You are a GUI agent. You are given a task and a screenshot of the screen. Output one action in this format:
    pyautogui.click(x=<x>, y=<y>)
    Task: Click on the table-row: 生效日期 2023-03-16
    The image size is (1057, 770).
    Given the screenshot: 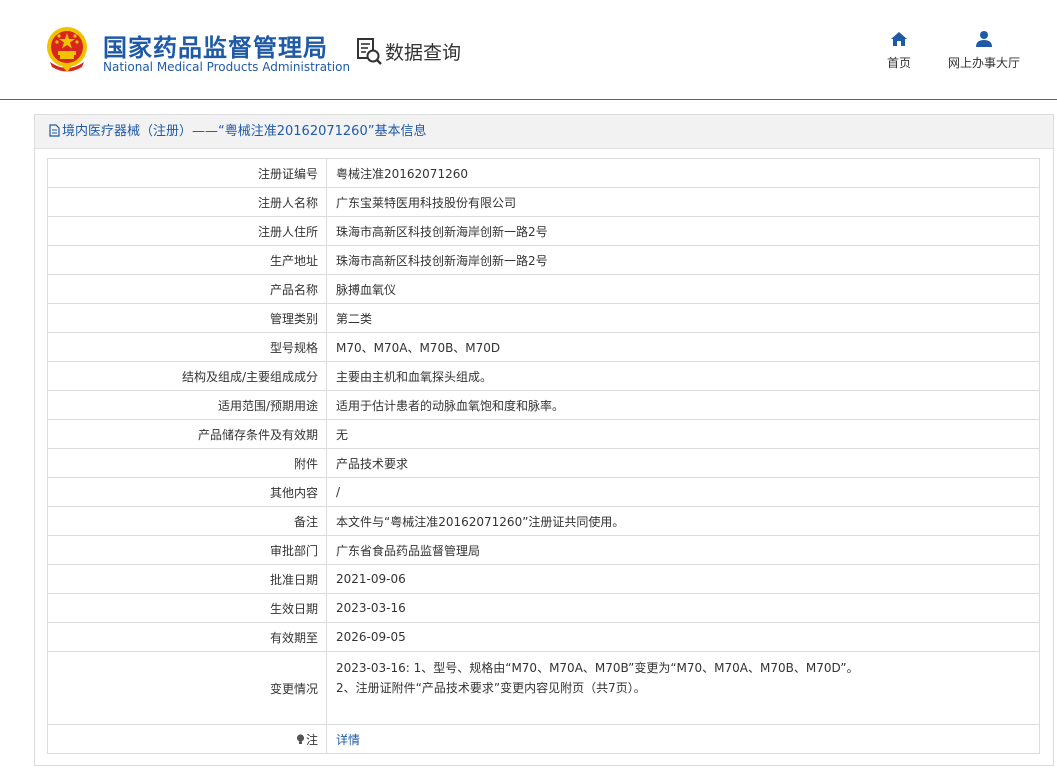 What is the action you would take?
    pyautogui.click(x=543, y=608)
    